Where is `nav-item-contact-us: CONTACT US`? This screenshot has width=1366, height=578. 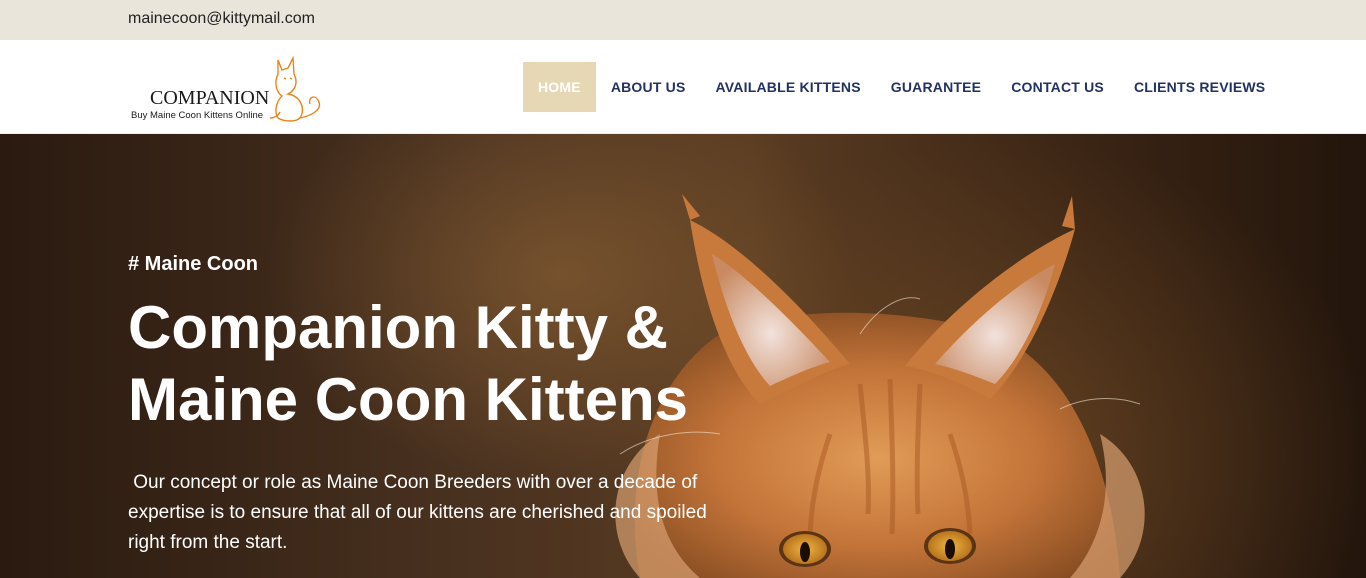 nav-item-contact-us: CONTACT US is located at coordinates (1057, 87).